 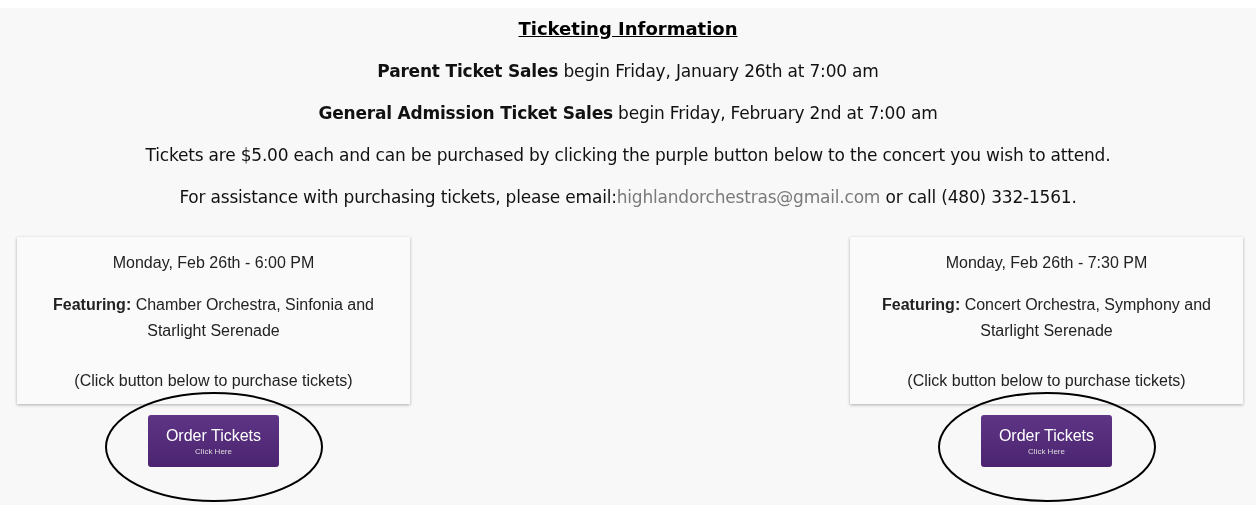 I want to click on concert-date: Monday, Feb 26th - 7:30 PM, so click(x=1046, y=263).